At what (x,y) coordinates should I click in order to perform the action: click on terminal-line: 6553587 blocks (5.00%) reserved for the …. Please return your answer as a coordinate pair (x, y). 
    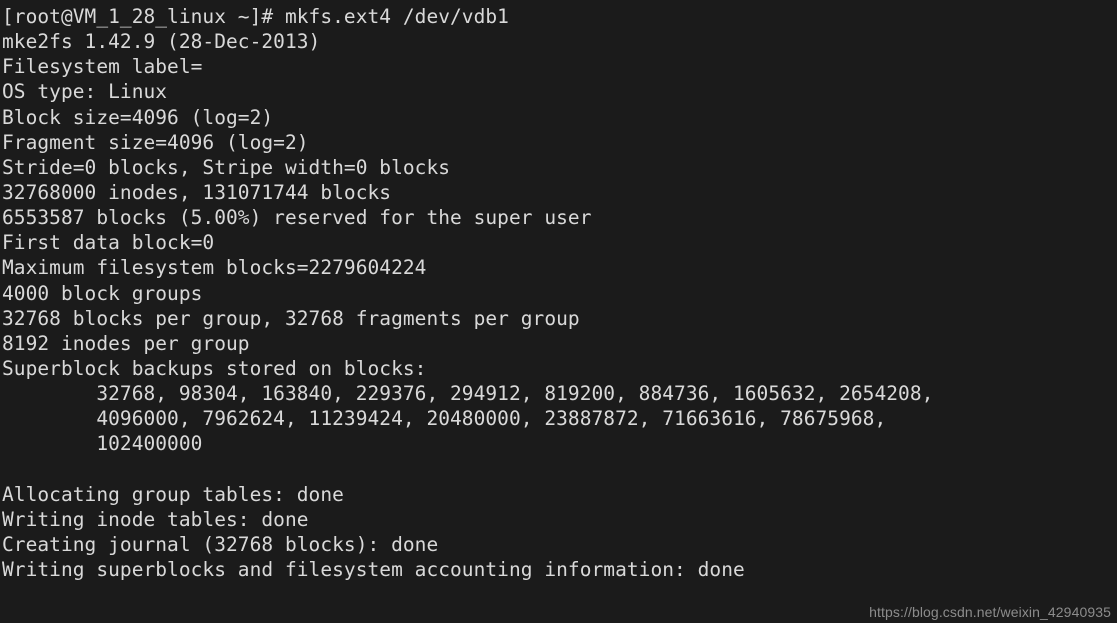
    Looking at the image, I should click on (297, 218).